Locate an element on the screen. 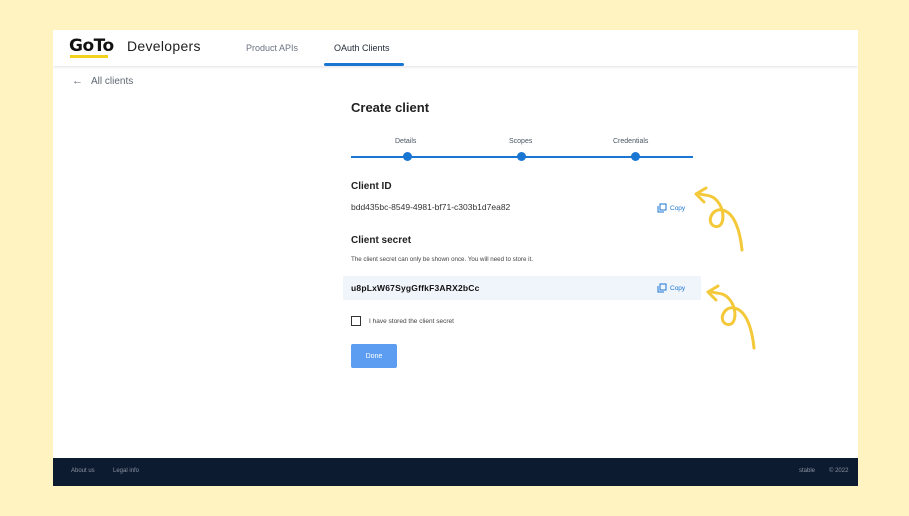 The image size is (909, 516). logo-underline is located at coordinates (89, 56).